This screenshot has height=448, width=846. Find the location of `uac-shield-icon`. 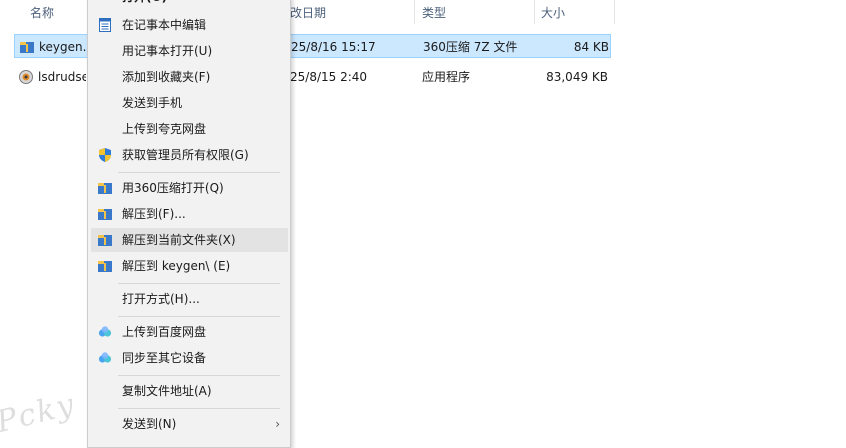

uac-shield-icon is located at coordinates (105, 155).